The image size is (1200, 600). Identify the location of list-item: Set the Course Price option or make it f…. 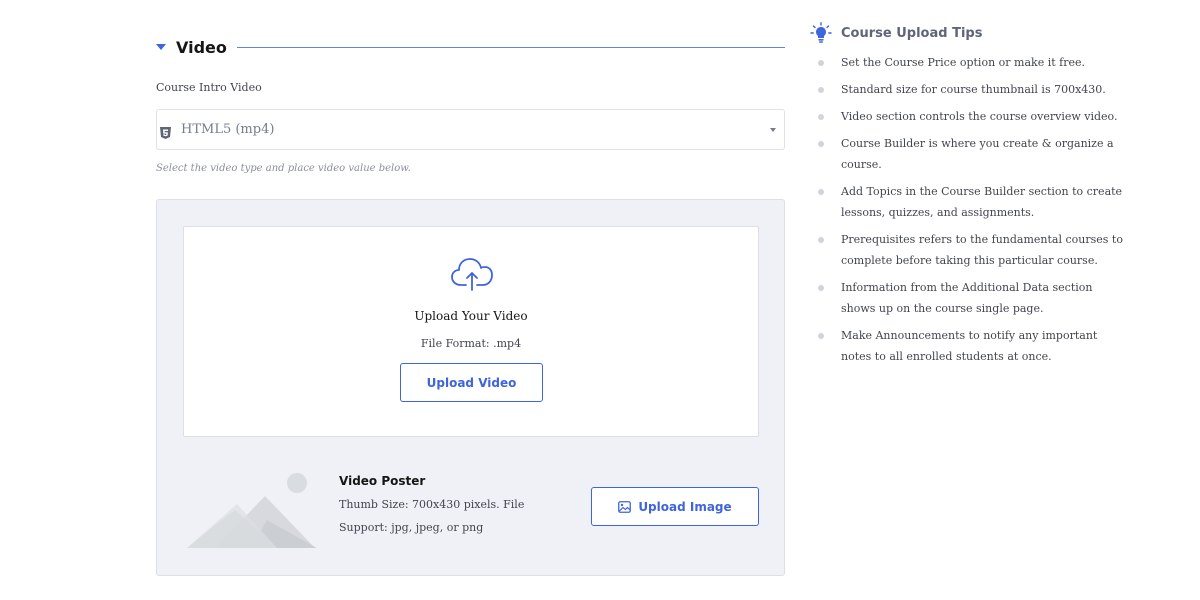
(973, 62).